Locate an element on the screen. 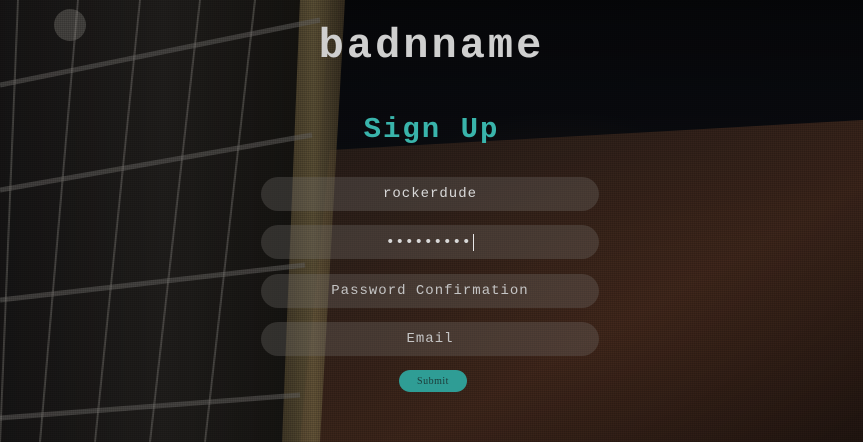 This screenshot has height=442, width=863. email-placeholder: Email is located at coordinates (430, 339).